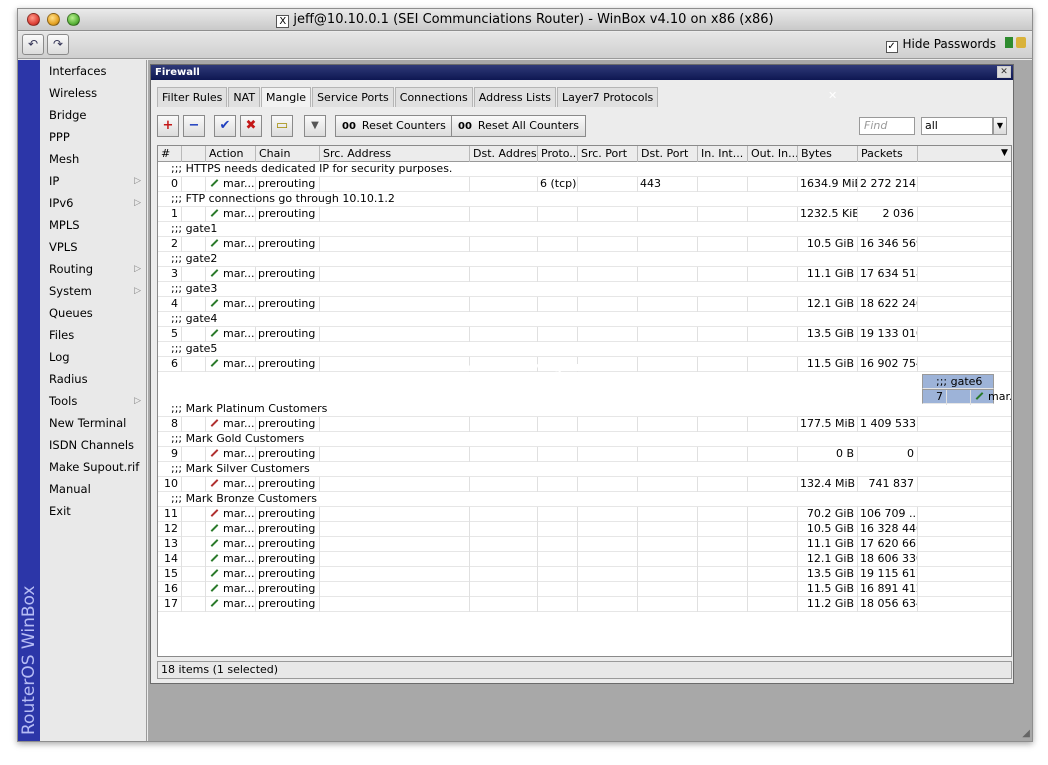 The image size is (1048, 765). I want to click on tab: Filter Rules, so click(192, 97).